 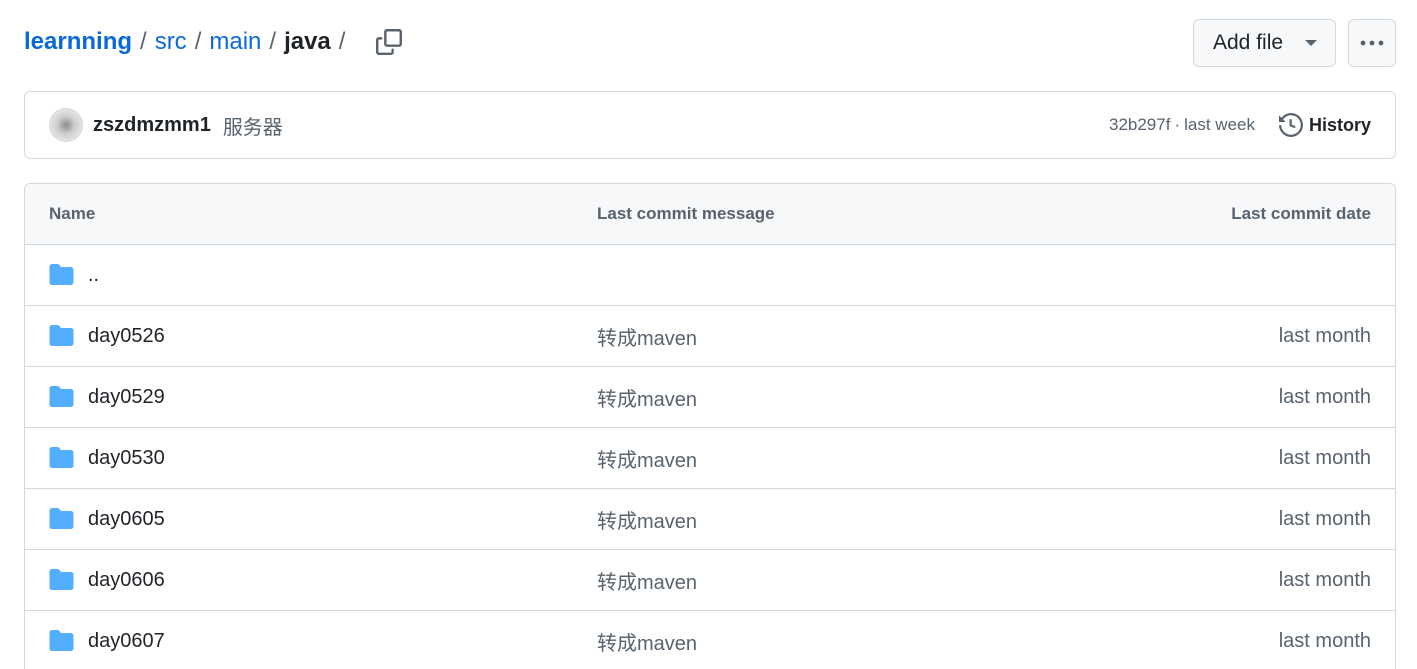 I want to click on file-header: learnning / src / main / java / Add file, so click(x=710, y=43).